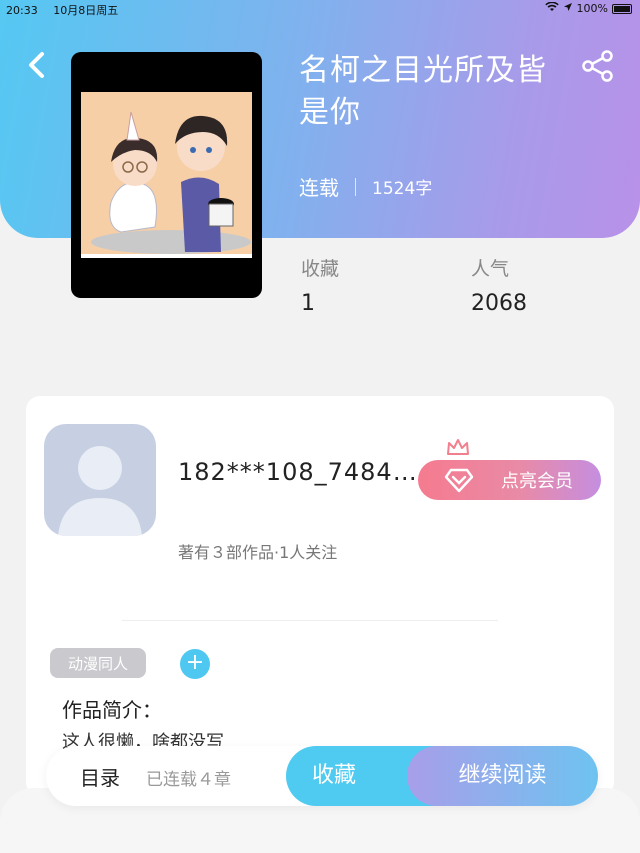  What do you see at coordinates (320, 269) in the screenshot?
I see `favorites-label: 收藏` at bounding box center [320, 269].